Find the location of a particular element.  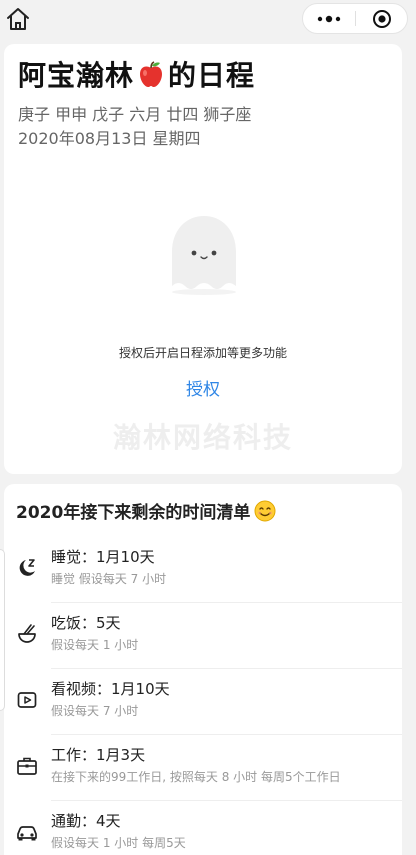

authorize-link: 授权 is located at coordinates (203, 387).